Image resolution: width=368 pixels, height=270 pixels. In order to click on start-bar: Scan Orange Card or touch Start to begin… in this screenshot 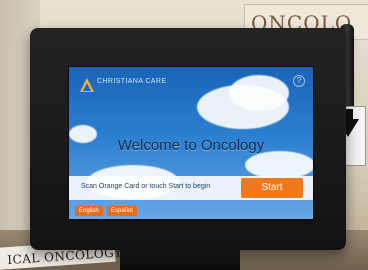, I will do `click(191, 188)`.